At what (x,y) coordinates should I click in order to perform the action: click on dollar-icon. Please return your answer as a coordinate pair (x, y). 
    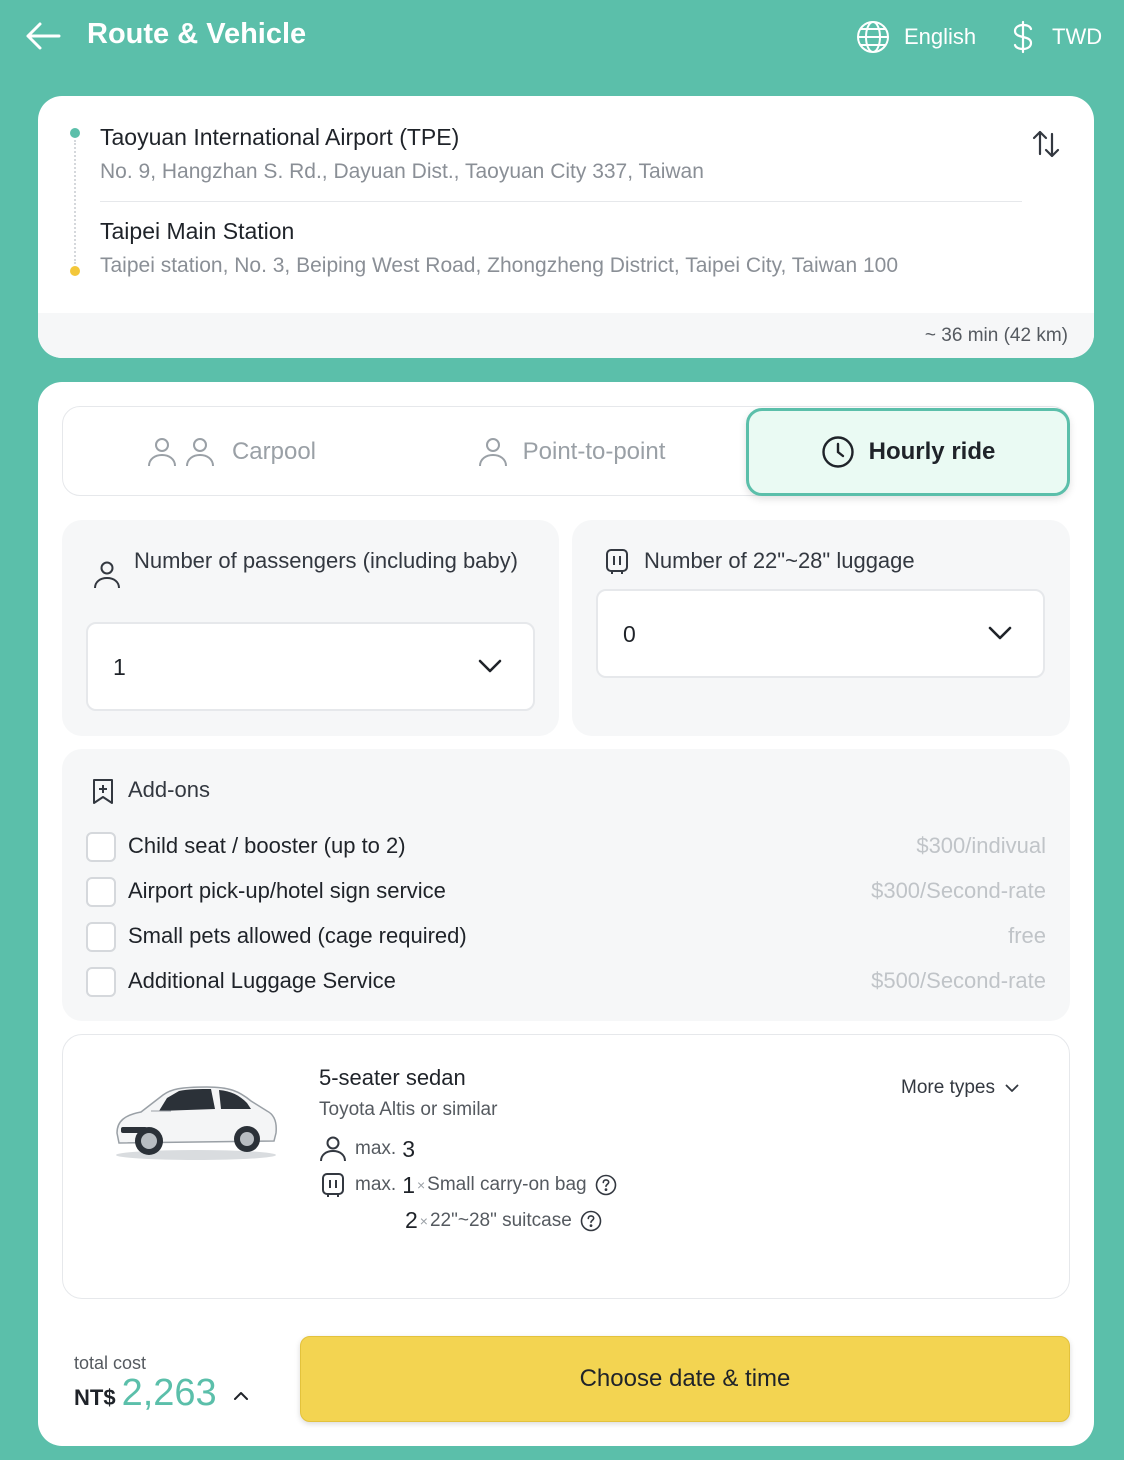
    Looking at the image, I should click on (1023, 37).